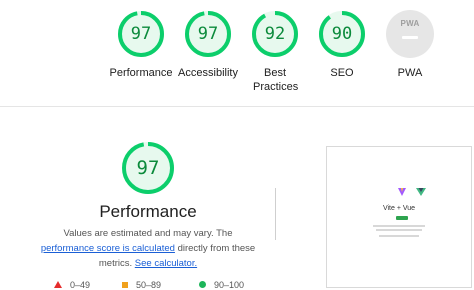 The image size is (474, 290). What do you see at coordinates (275, 214) in the screenshot?
I see `vertical-separator` at bounding box center [275, 214].